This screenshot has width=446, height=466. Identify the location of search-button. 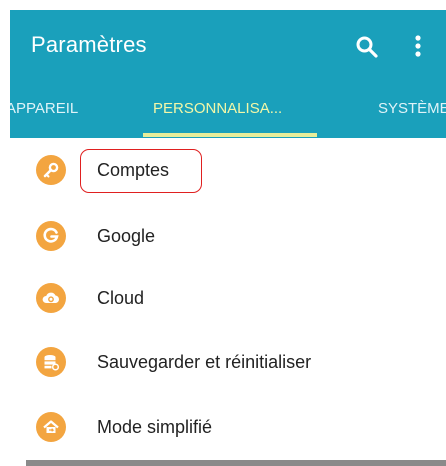
(367, 47).